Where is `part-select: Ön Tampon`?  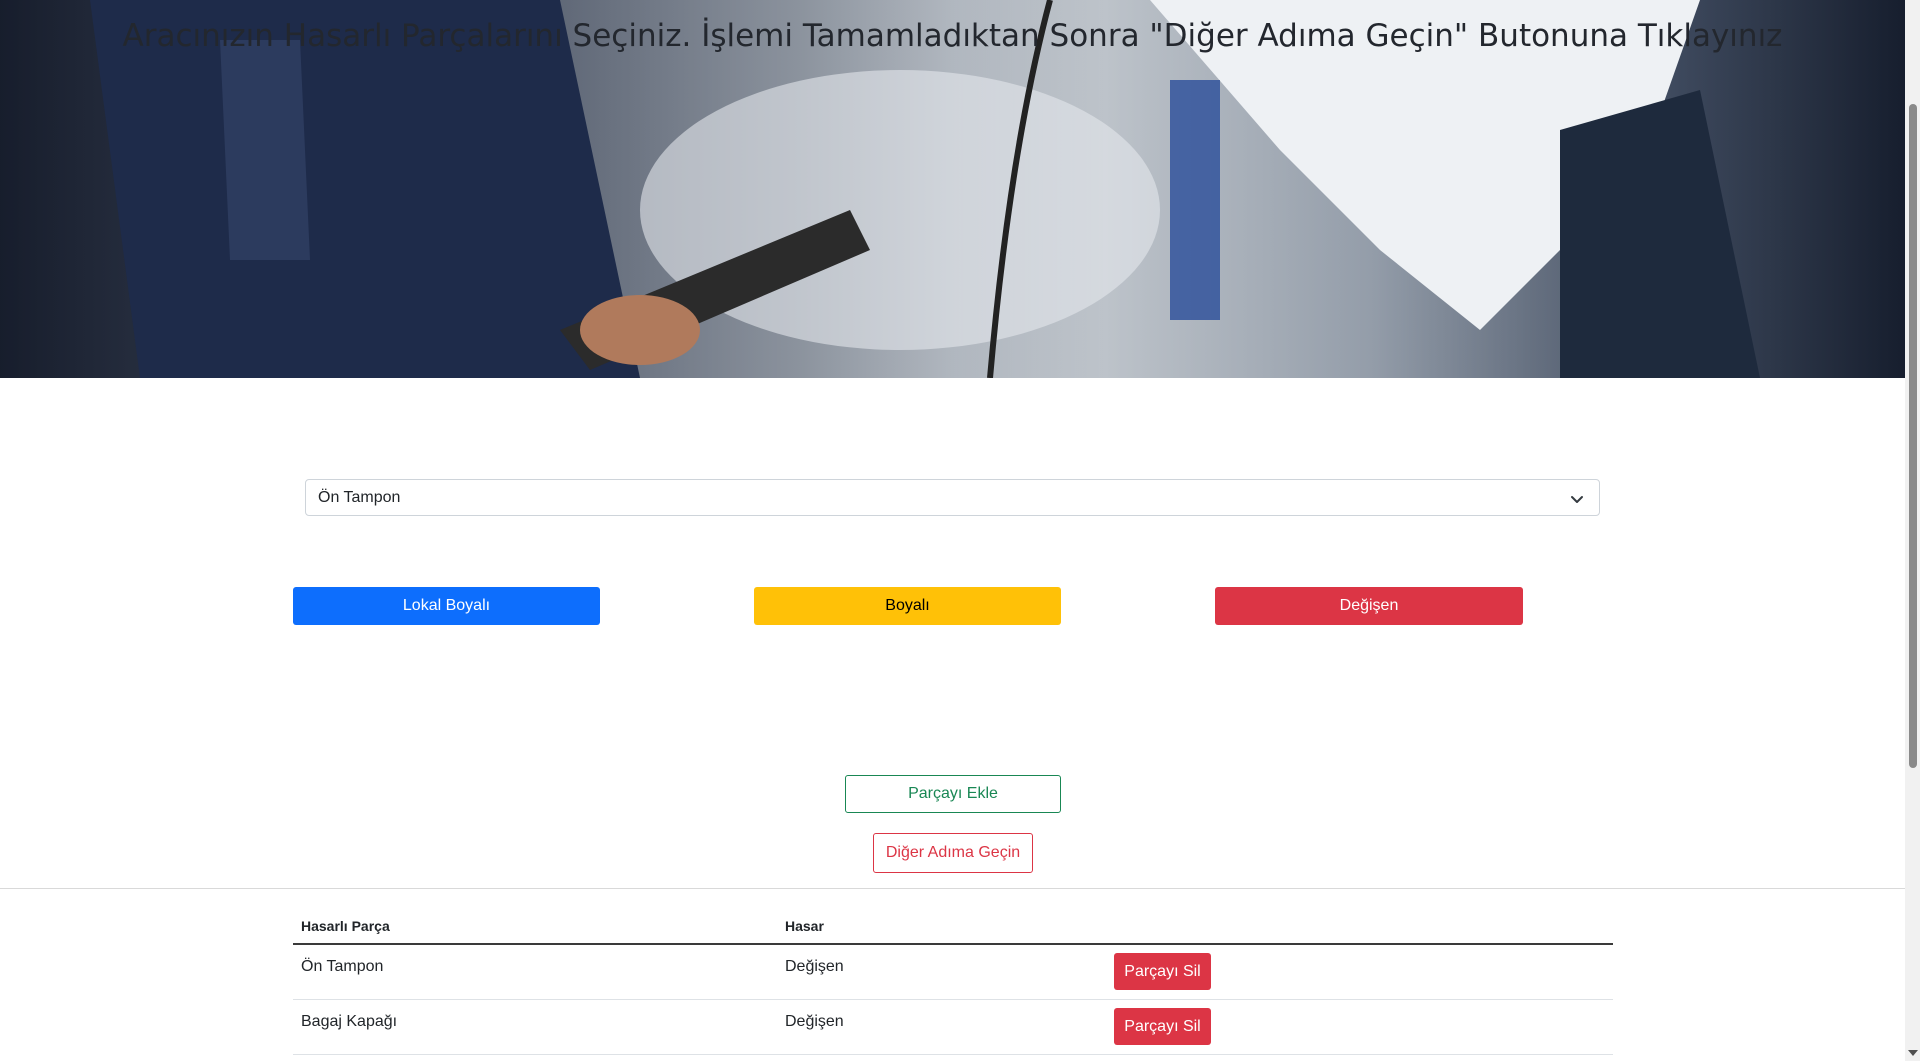
part-select: Ön Tampon is located at coordinates (952, 497).